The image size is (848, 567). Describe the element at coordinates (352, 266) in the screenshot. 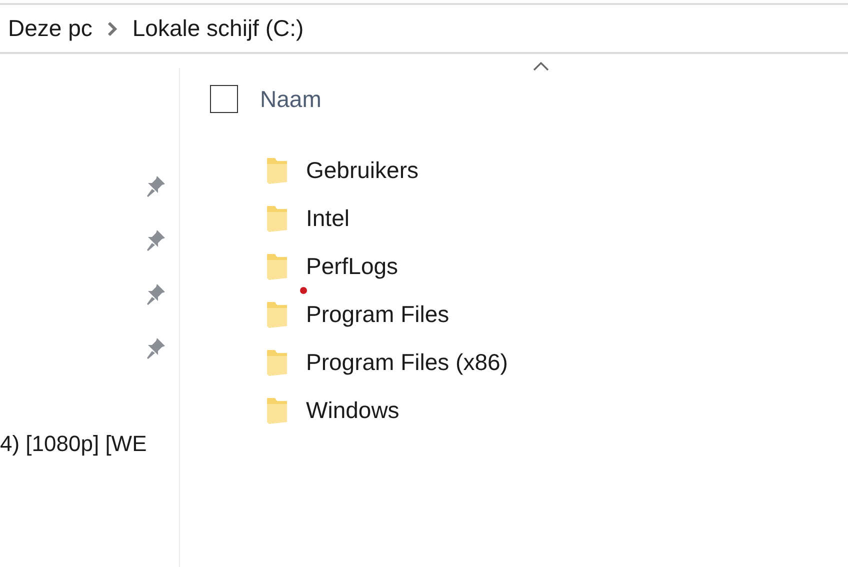

I see `folder-name: PerfLogs` at that location.